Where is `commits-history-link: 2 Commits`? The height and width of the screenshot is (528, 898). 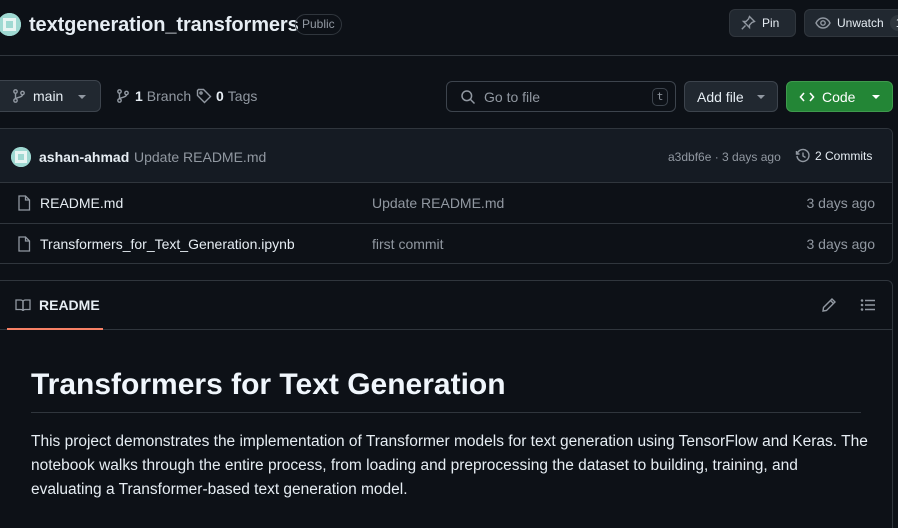 commits-history-link: 2 Commits is located at coordinates (833, 156).